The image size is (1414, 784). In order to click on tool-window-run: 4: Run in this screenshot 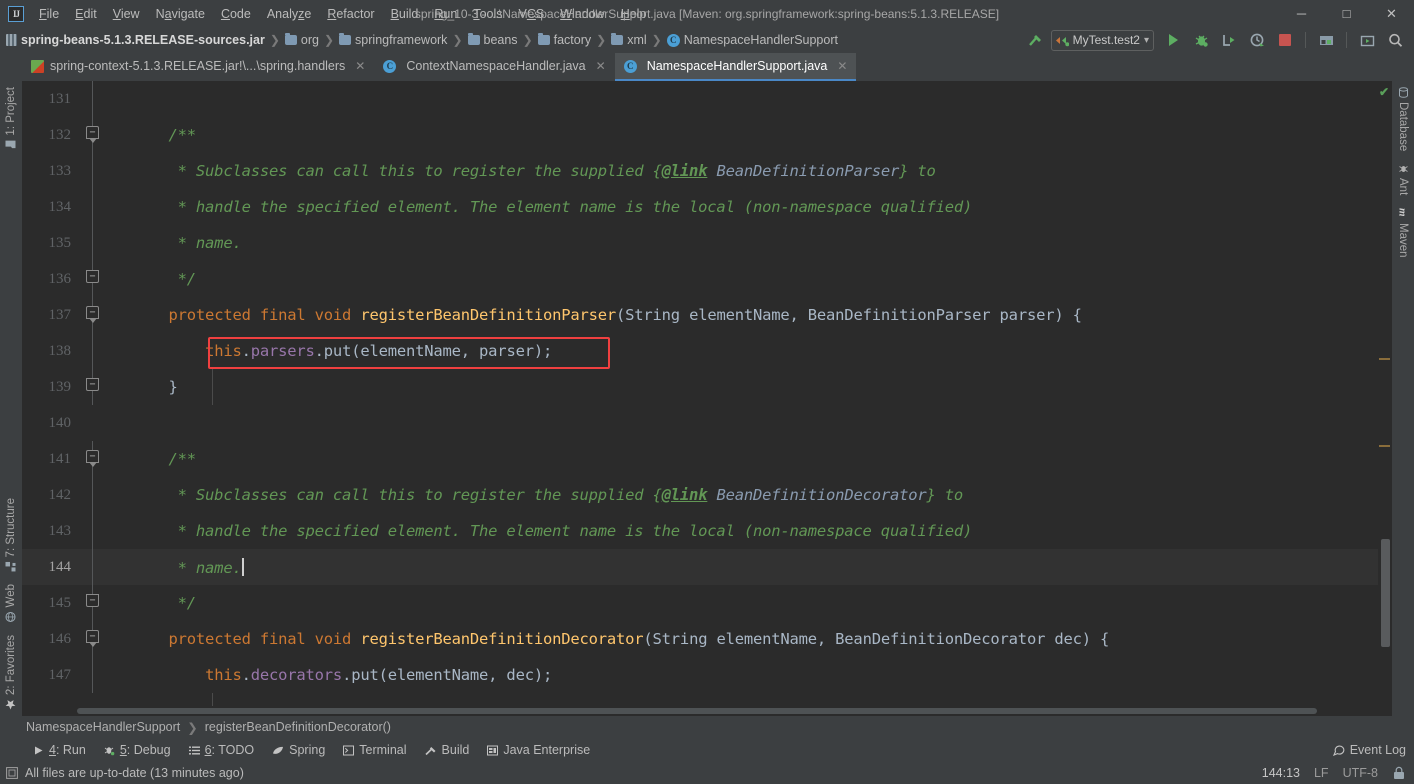, I will do `click(59, 750)`.